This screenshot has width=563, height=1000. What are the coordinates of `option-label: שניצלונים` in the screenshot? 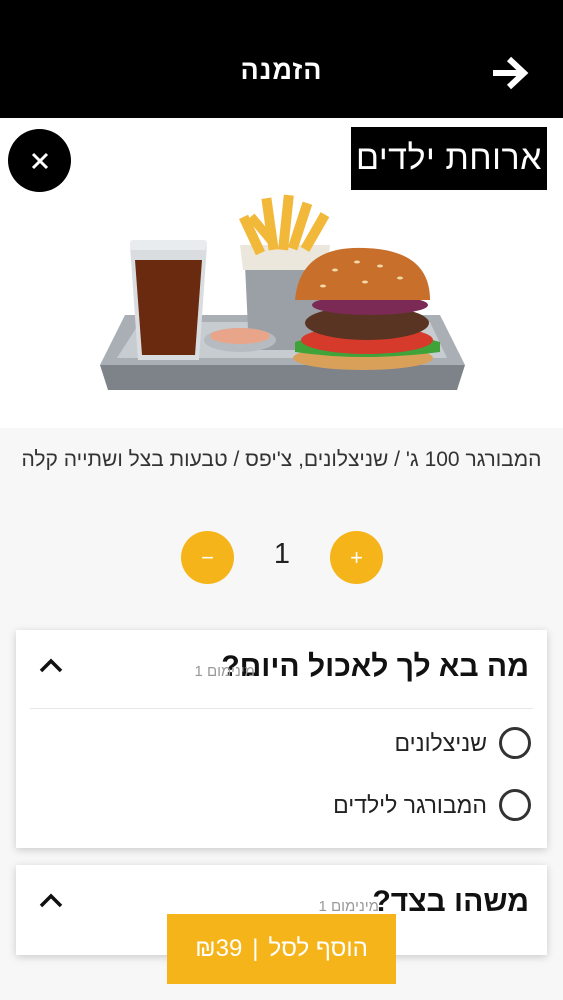 It's located at (440, 742).